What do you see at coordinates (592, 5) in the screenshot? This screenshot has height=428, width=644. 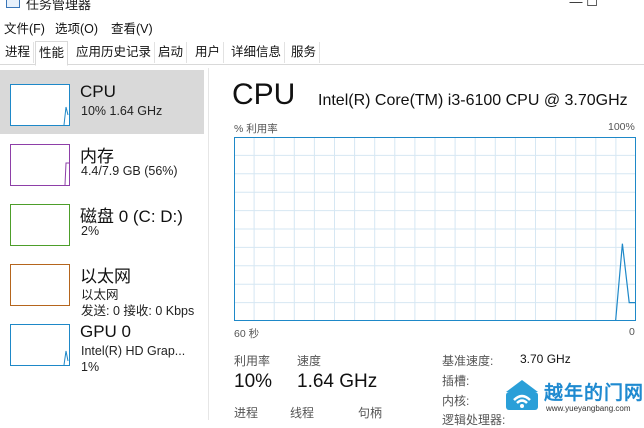 I see `maximize-button: ☐` at bounding box center [592, 5].